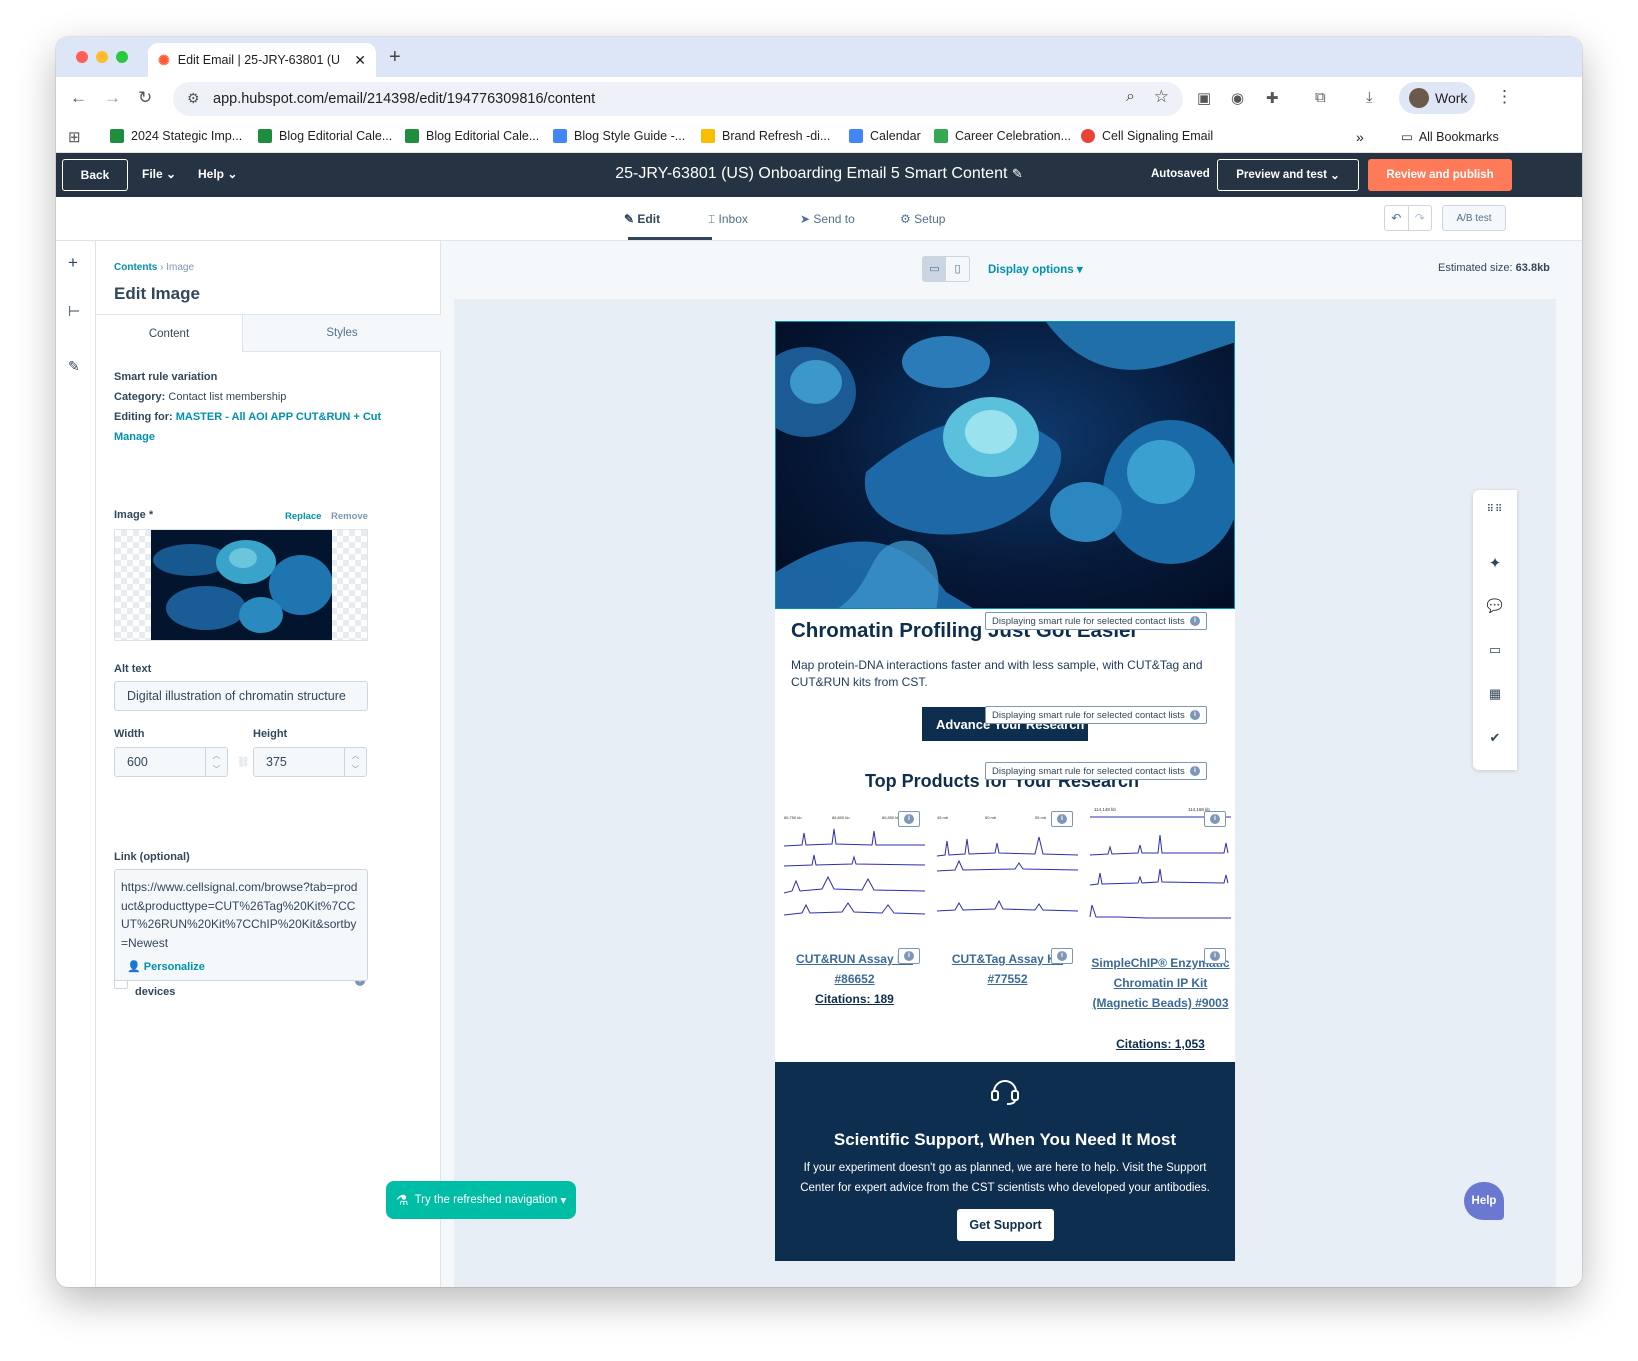 This screenshot has height=1361, width=1638. What do you see at coordinates (1320, 97) in the screenshot?
I see `tab-search-icon: ⧉` at bounding box center [1320, 97].